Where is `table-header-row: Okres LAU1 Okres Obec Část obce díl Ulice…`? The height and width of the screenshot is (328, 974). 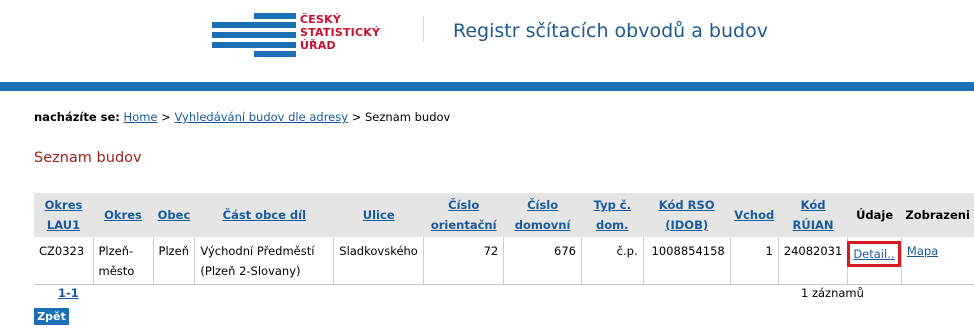
table-header-row: Okres LAU1 Okres Obec Část obce díl Ulice… is located at coordinates (504, 215).